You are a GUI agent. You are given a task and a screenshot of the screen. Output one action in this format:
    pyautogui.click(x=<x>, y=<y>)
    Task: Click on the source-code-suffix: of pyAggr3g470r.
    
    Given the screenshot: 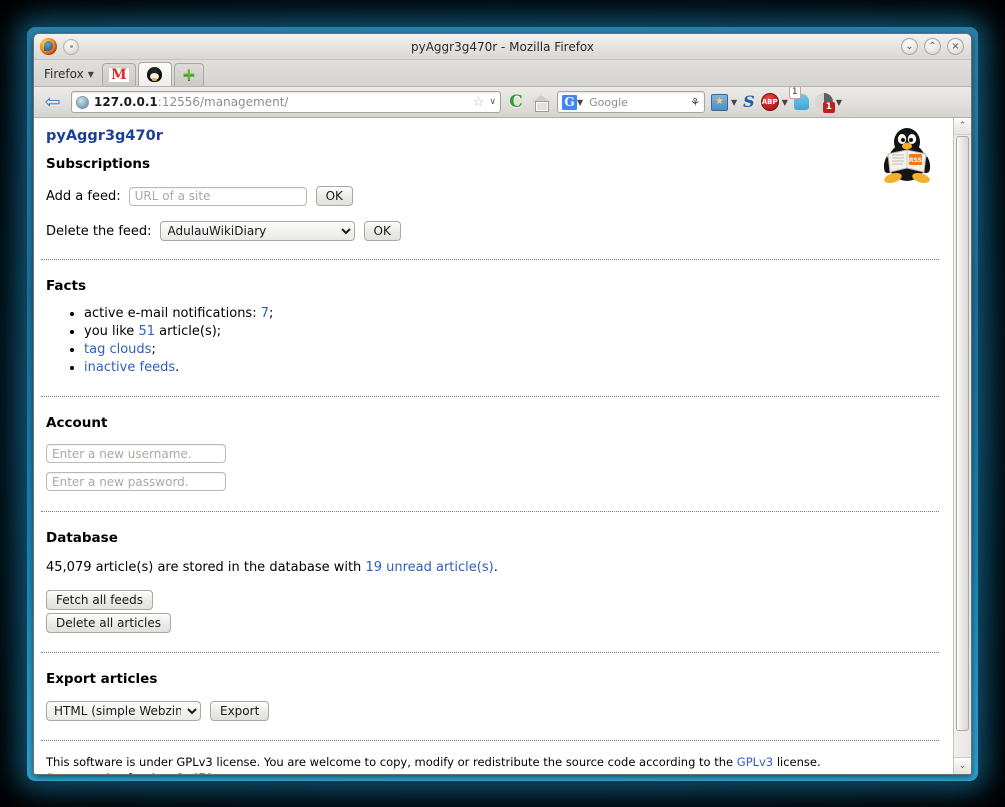 What is the action you would take?
    pyautogui.click(x=169, y=772)
    